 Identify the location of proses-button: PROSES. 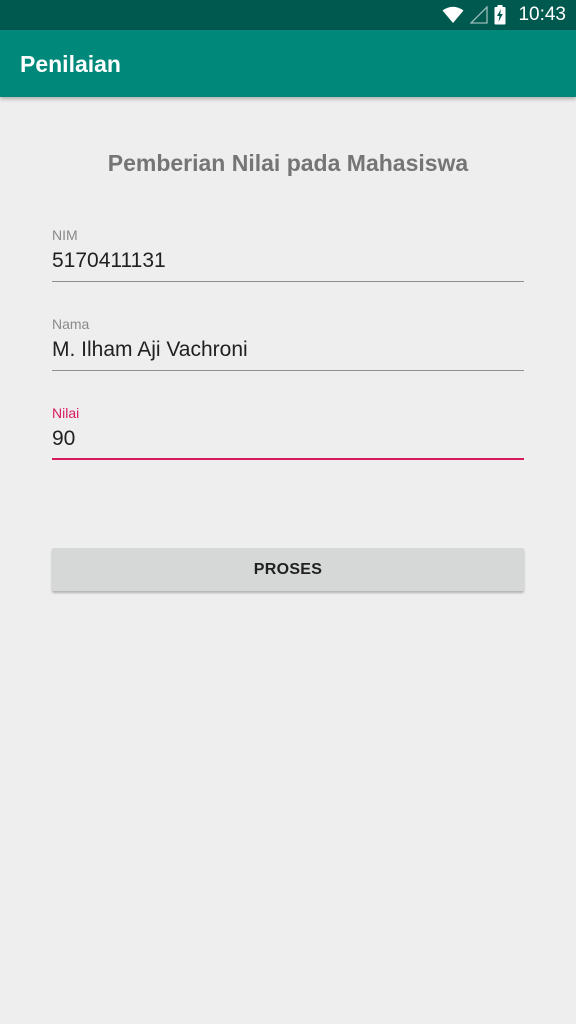
(288, 569).